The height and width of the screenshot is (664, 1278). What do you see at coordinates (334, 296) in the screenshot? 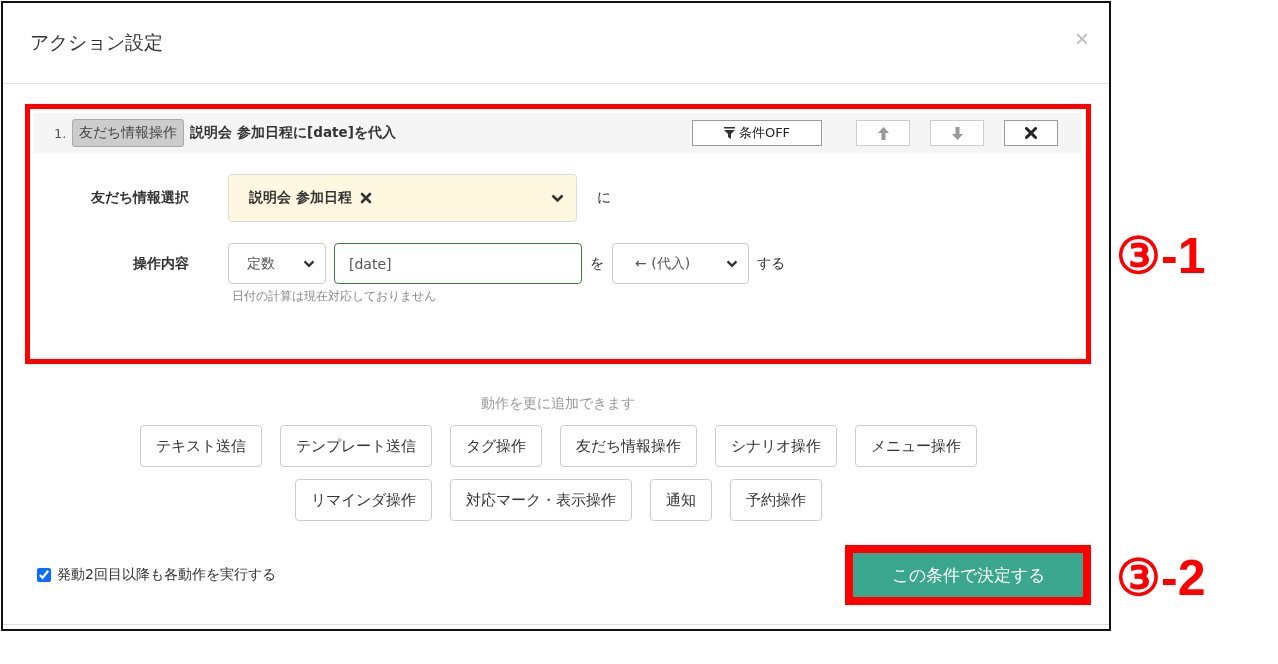
I see `help-text: 日付の計算は現在対応しておりません` at bounding box center [334, 296].